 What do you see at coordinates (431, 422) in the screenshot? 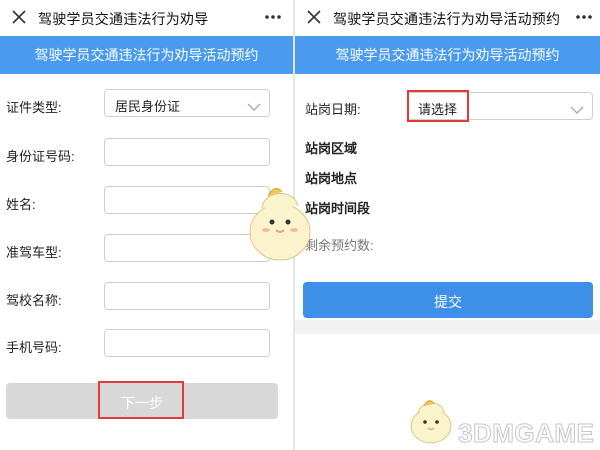
I see `watermark-mascot-image` at bounding box center [431, 422].